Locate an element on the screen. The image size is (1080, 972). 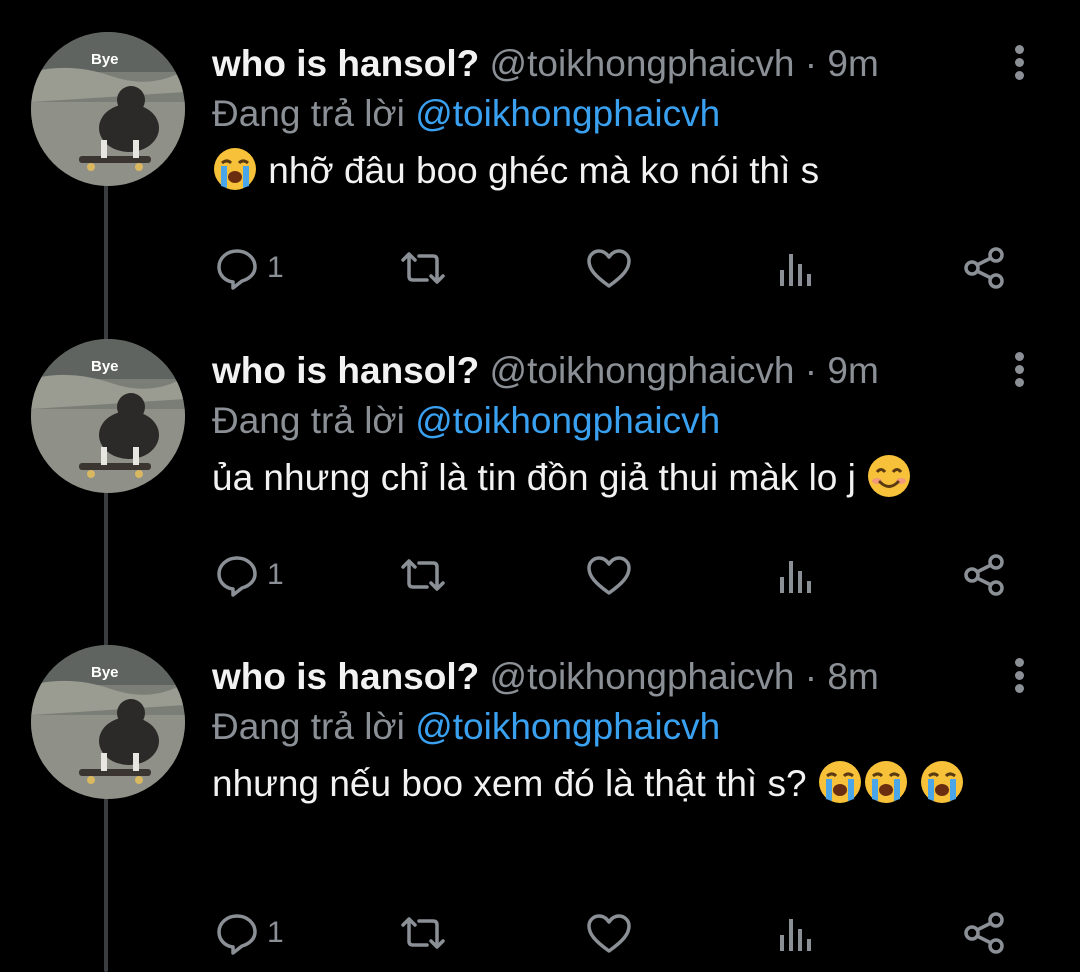
tweet-text: nhưng nếu boo xem đó là thật thì s? is located at coordinates (509, 783).